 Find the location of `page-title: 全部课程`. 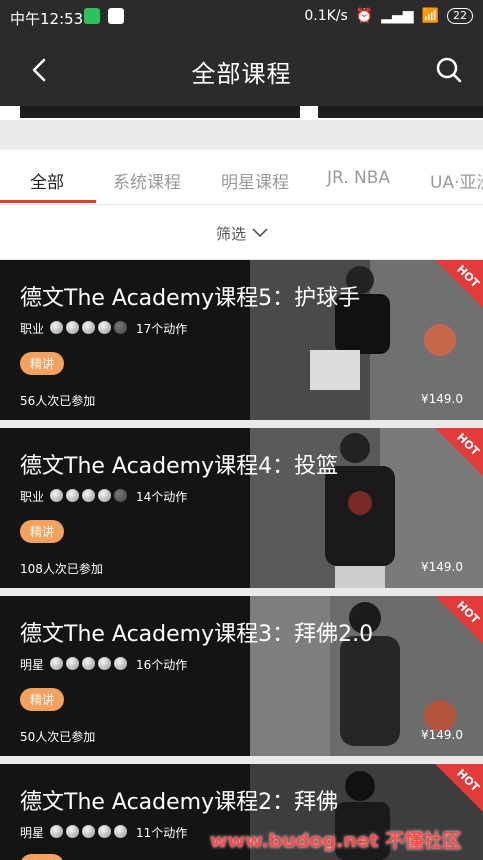

page-title: 全部课程 is located at coordinates (241, 74).